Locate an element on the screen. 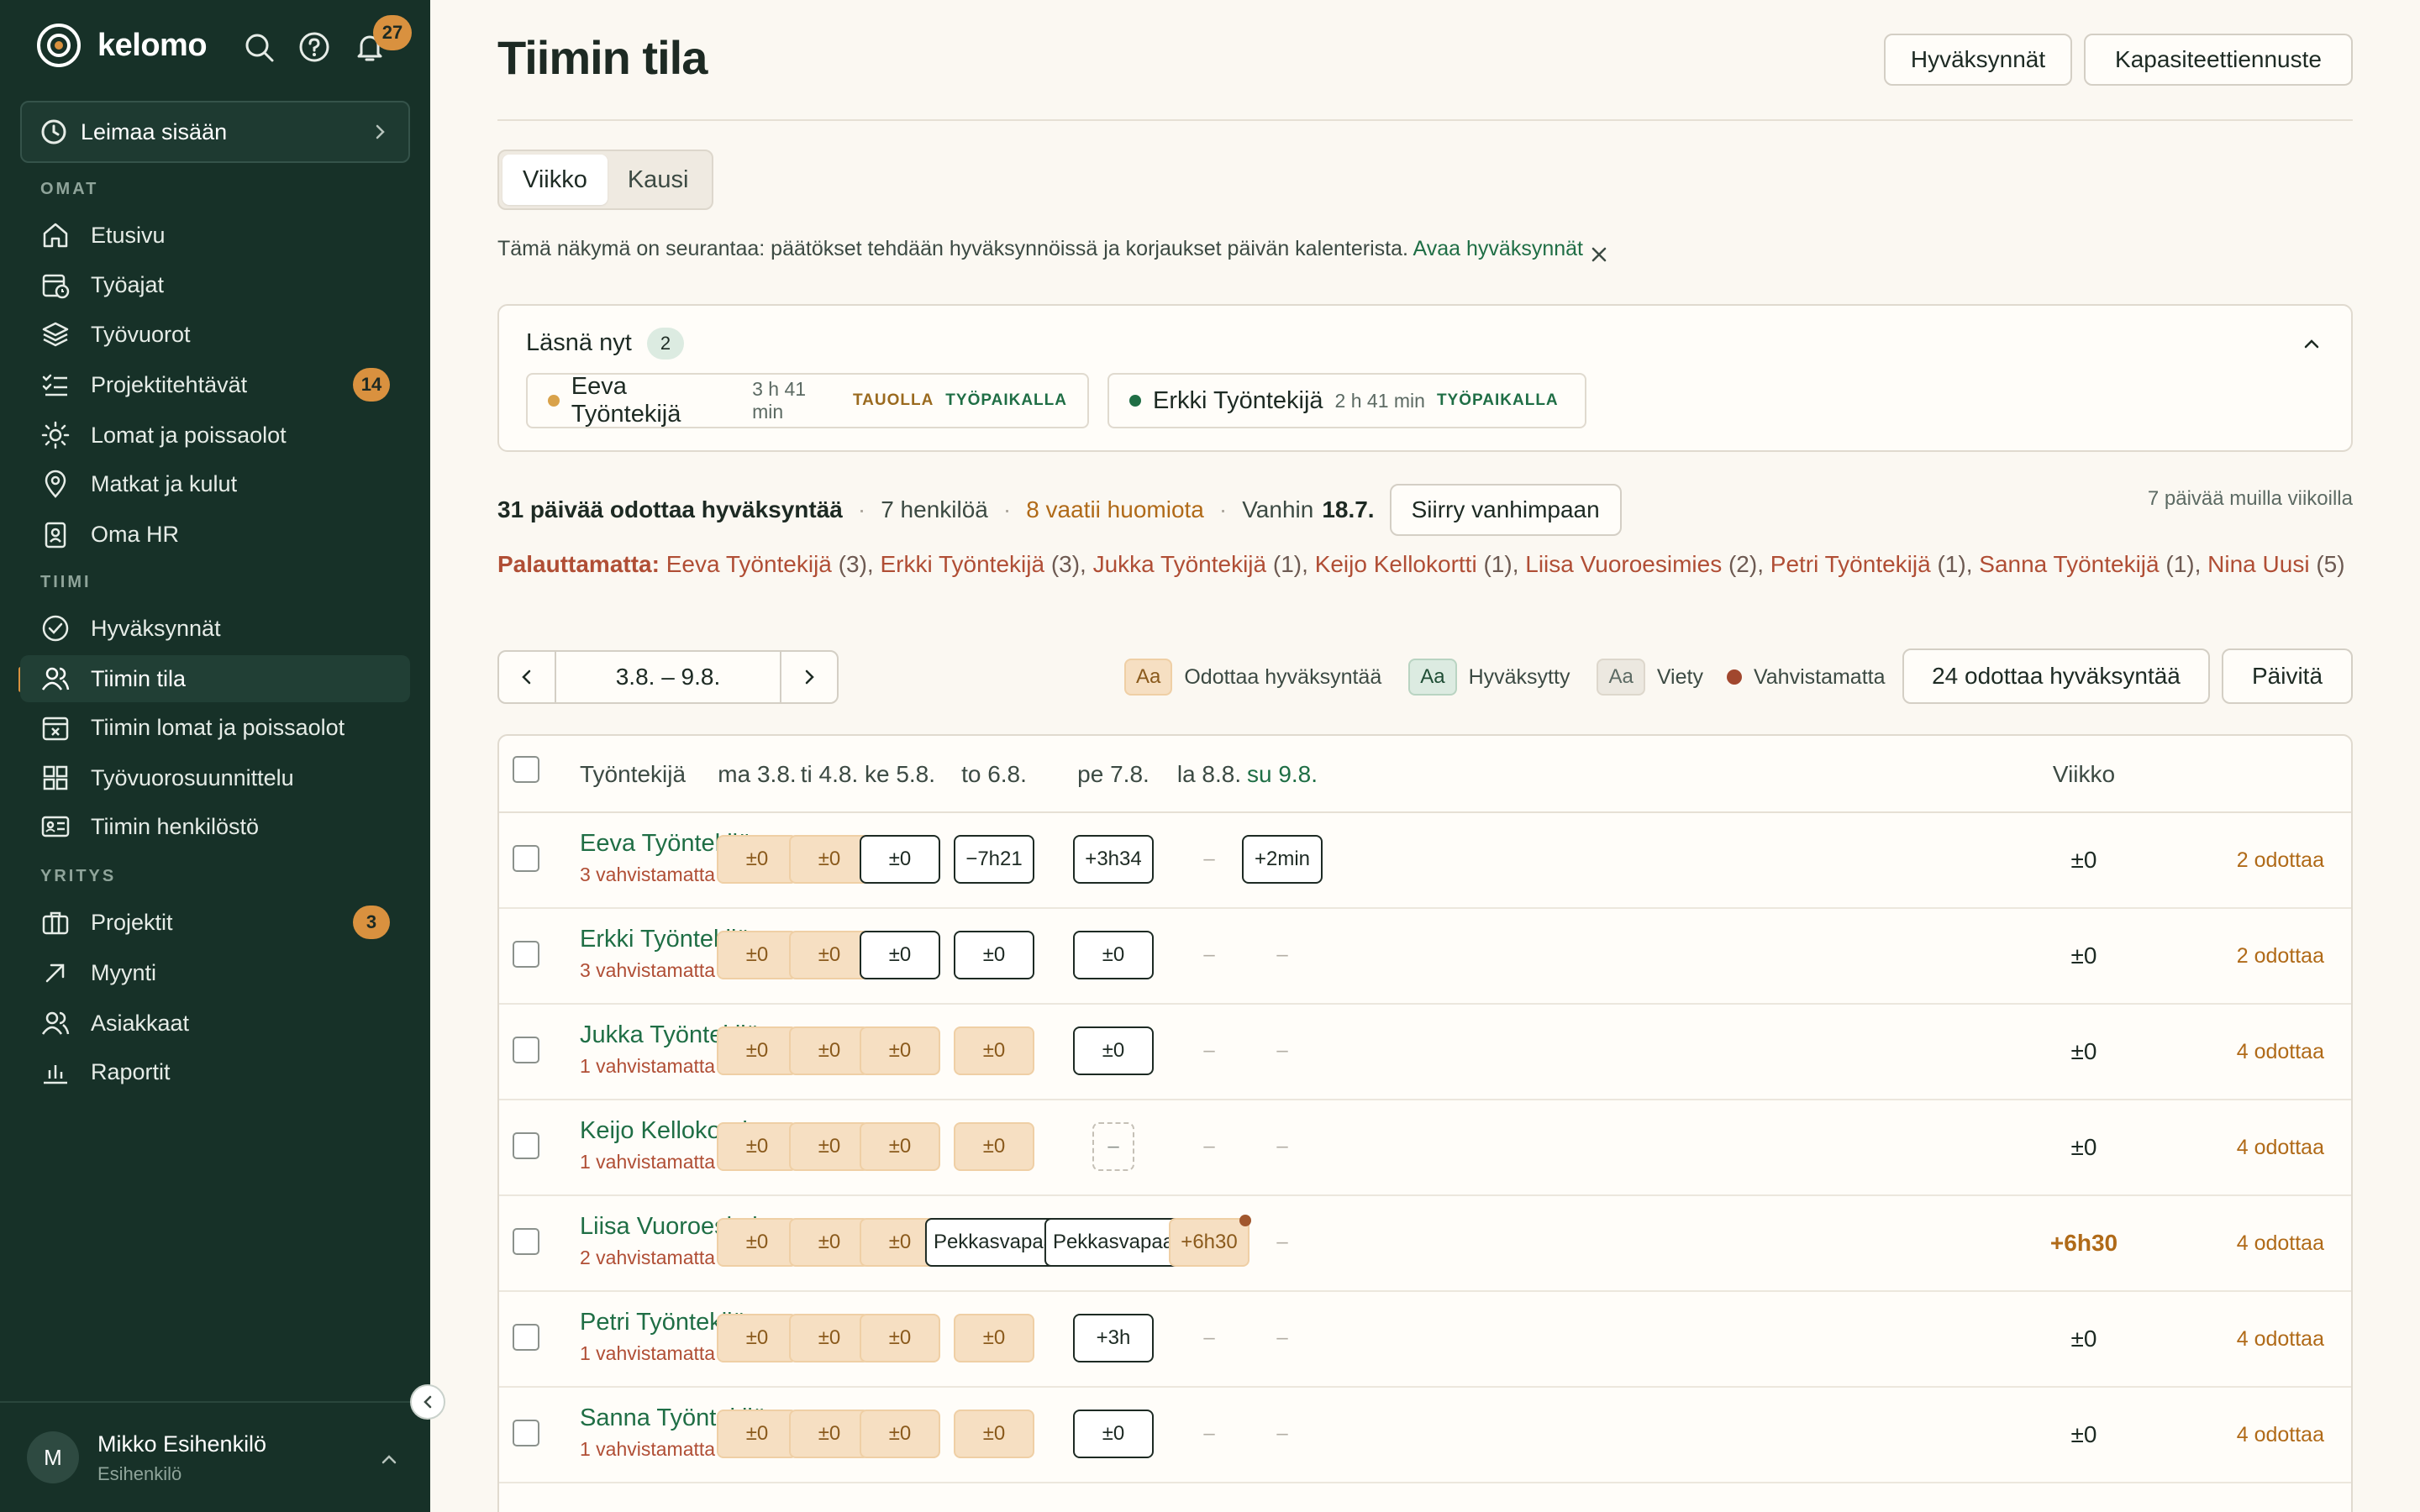 Image resolution: width=2420 pixels, height=1512 pixels. tab-week: Viikko is located at coordinates (555, 180).